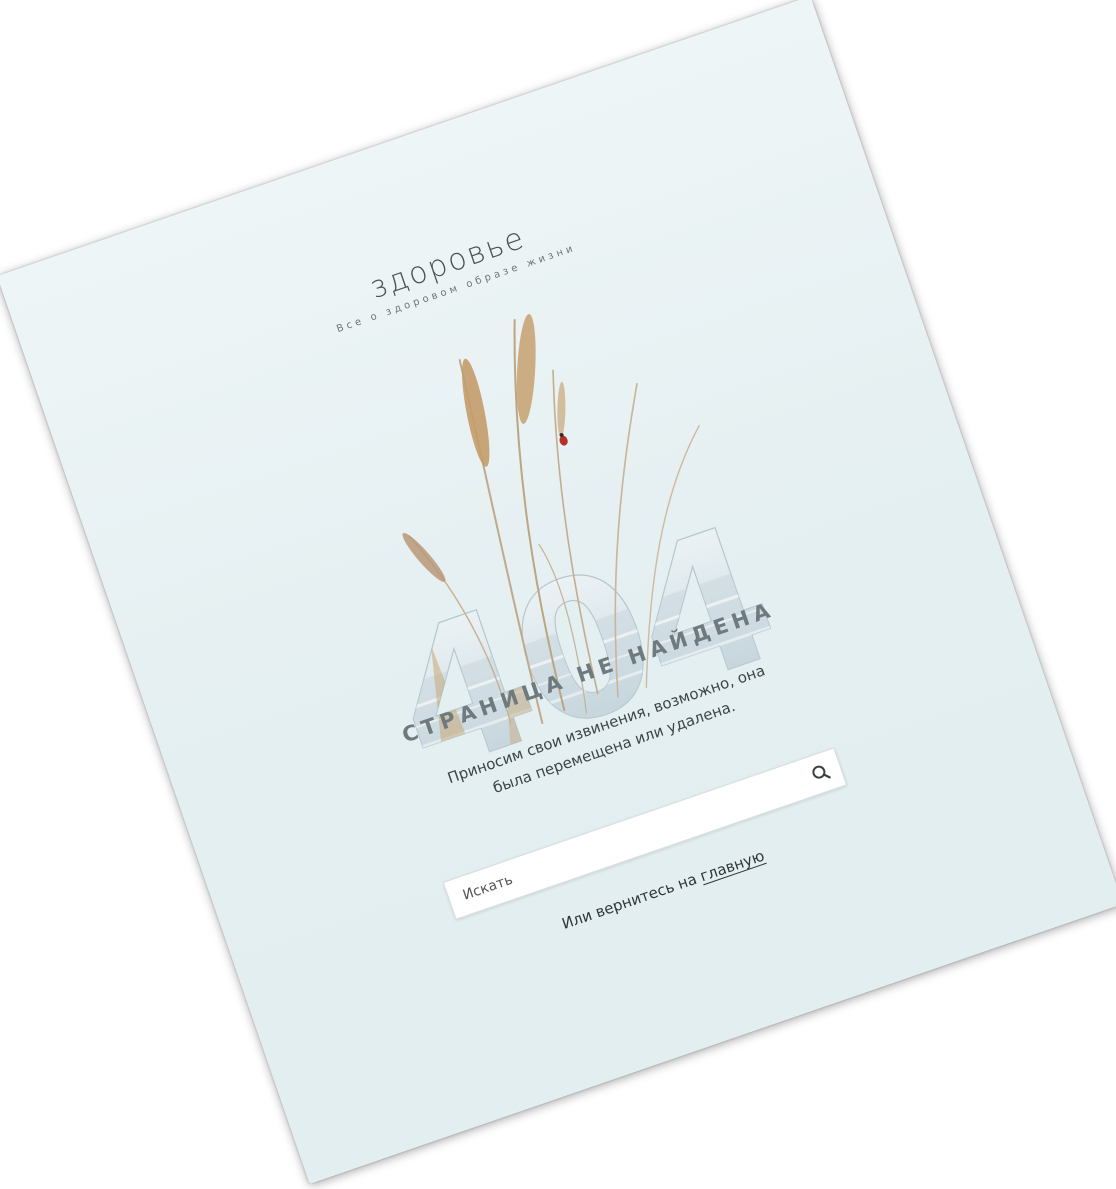  What do you see at coordinates (629, 901) in the screenshot?
I see `back-home-prefix: Или вернитесь на` at bounding box center [629, 901].